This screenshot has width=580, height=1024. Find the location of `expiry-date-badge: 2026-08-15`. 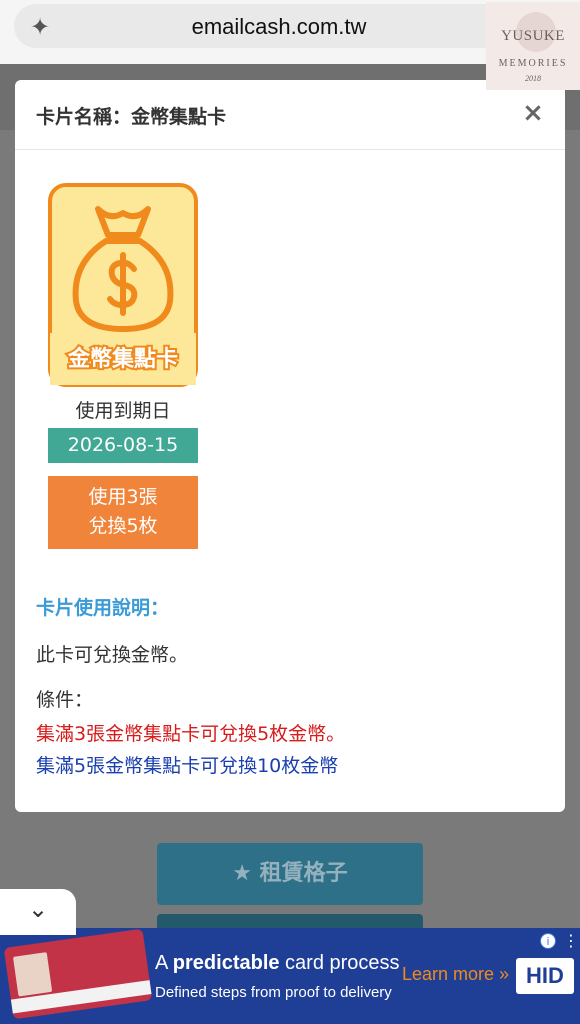

expiry-date-badge: 2026-08-15 is located at coordinates (123, 445).